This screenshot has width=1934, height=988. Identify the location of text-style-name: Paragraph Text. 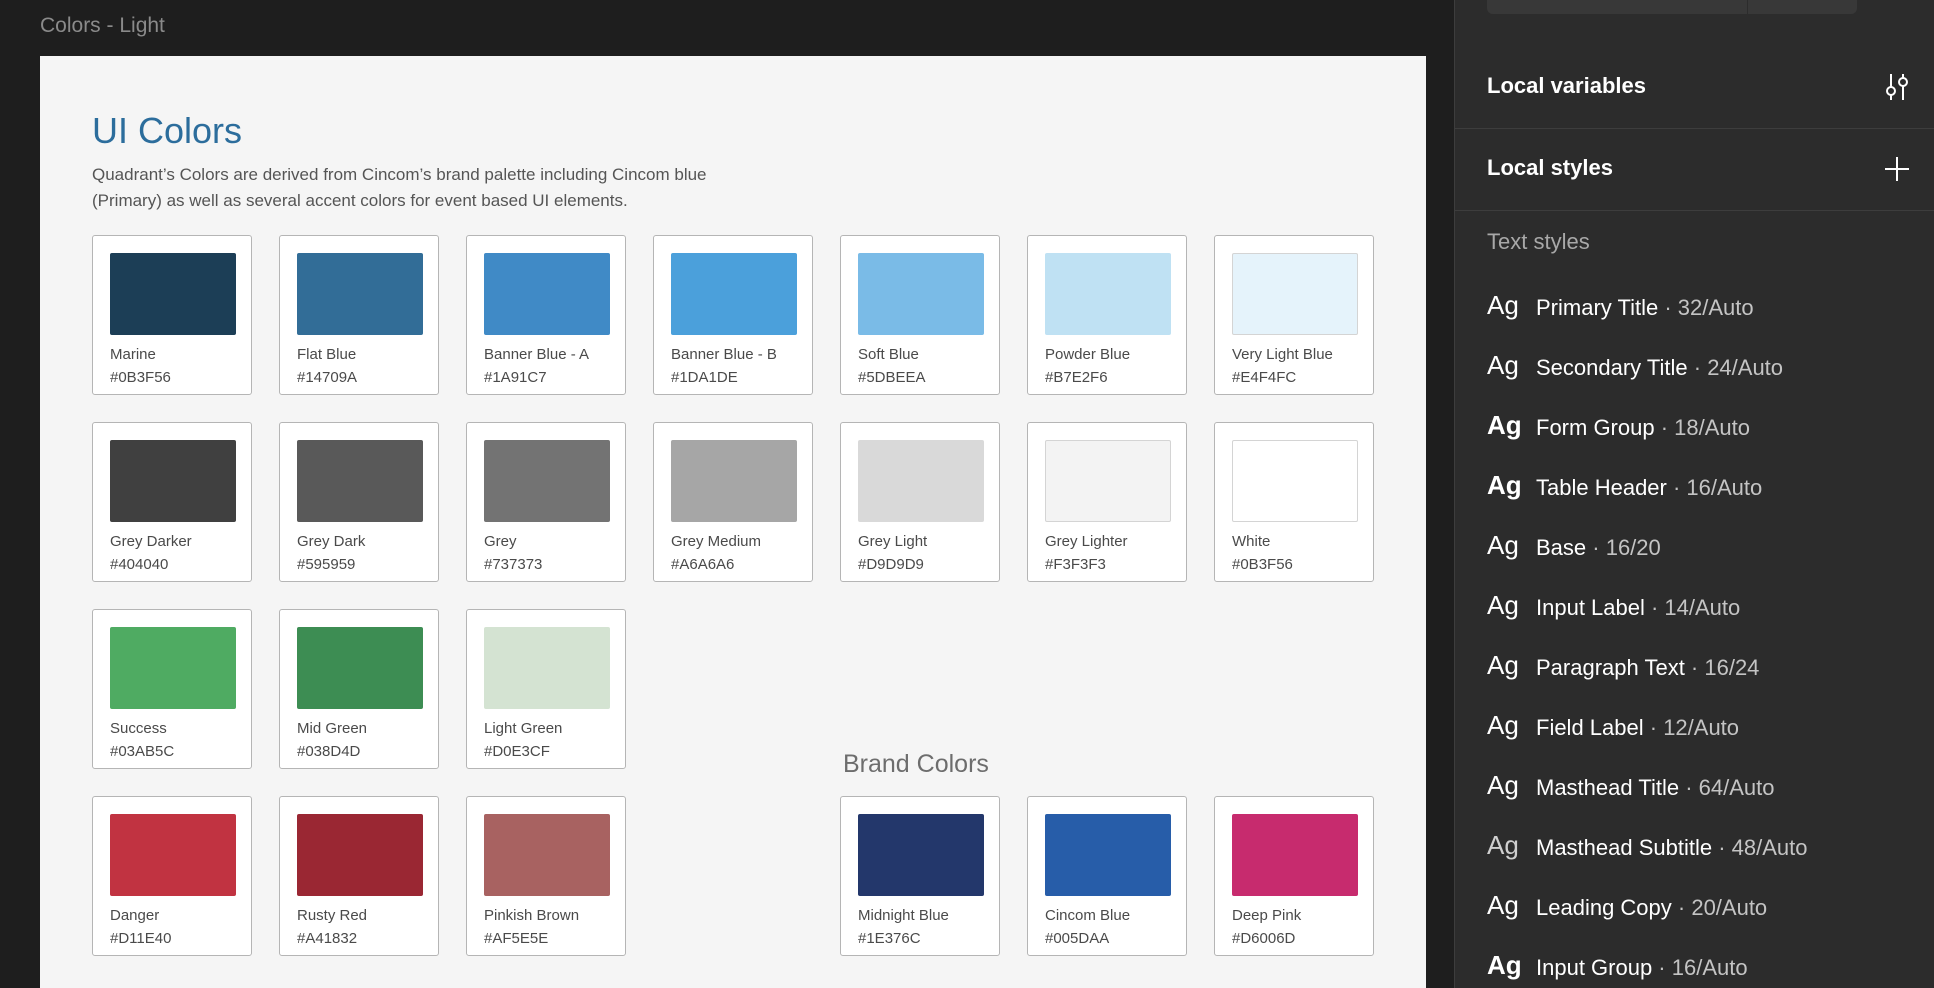
(1610, 667).